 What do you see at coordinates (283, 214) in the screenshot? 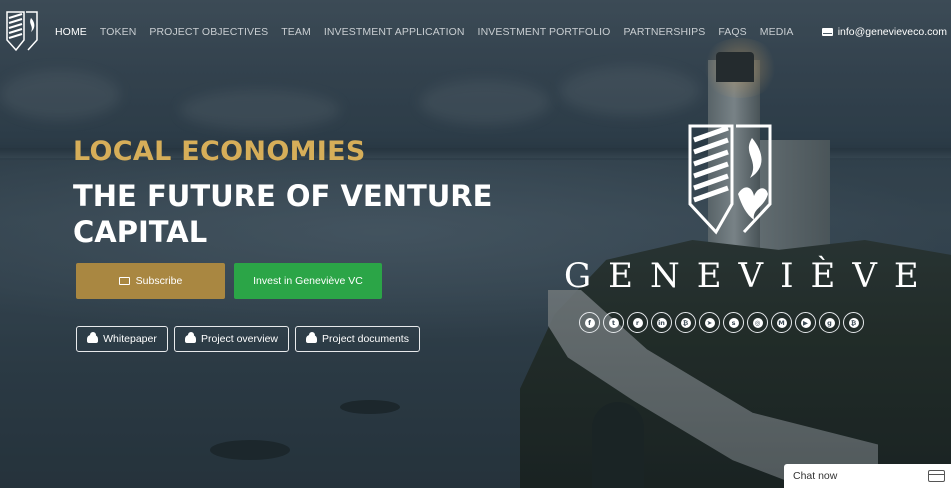
I see `hero-title: THE FUTURE OF VENTURE CAPITAL` at bounding box center [283, 214].